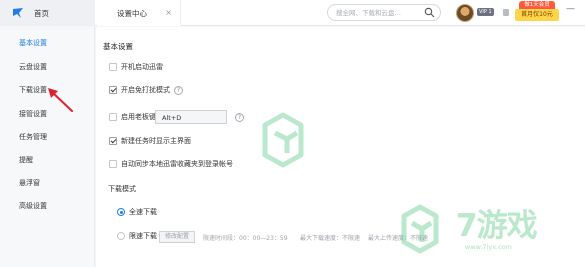  Describe the element at coordinates (113, 141) in the screenshot. I see `show-main-window-checkbox` at that location.